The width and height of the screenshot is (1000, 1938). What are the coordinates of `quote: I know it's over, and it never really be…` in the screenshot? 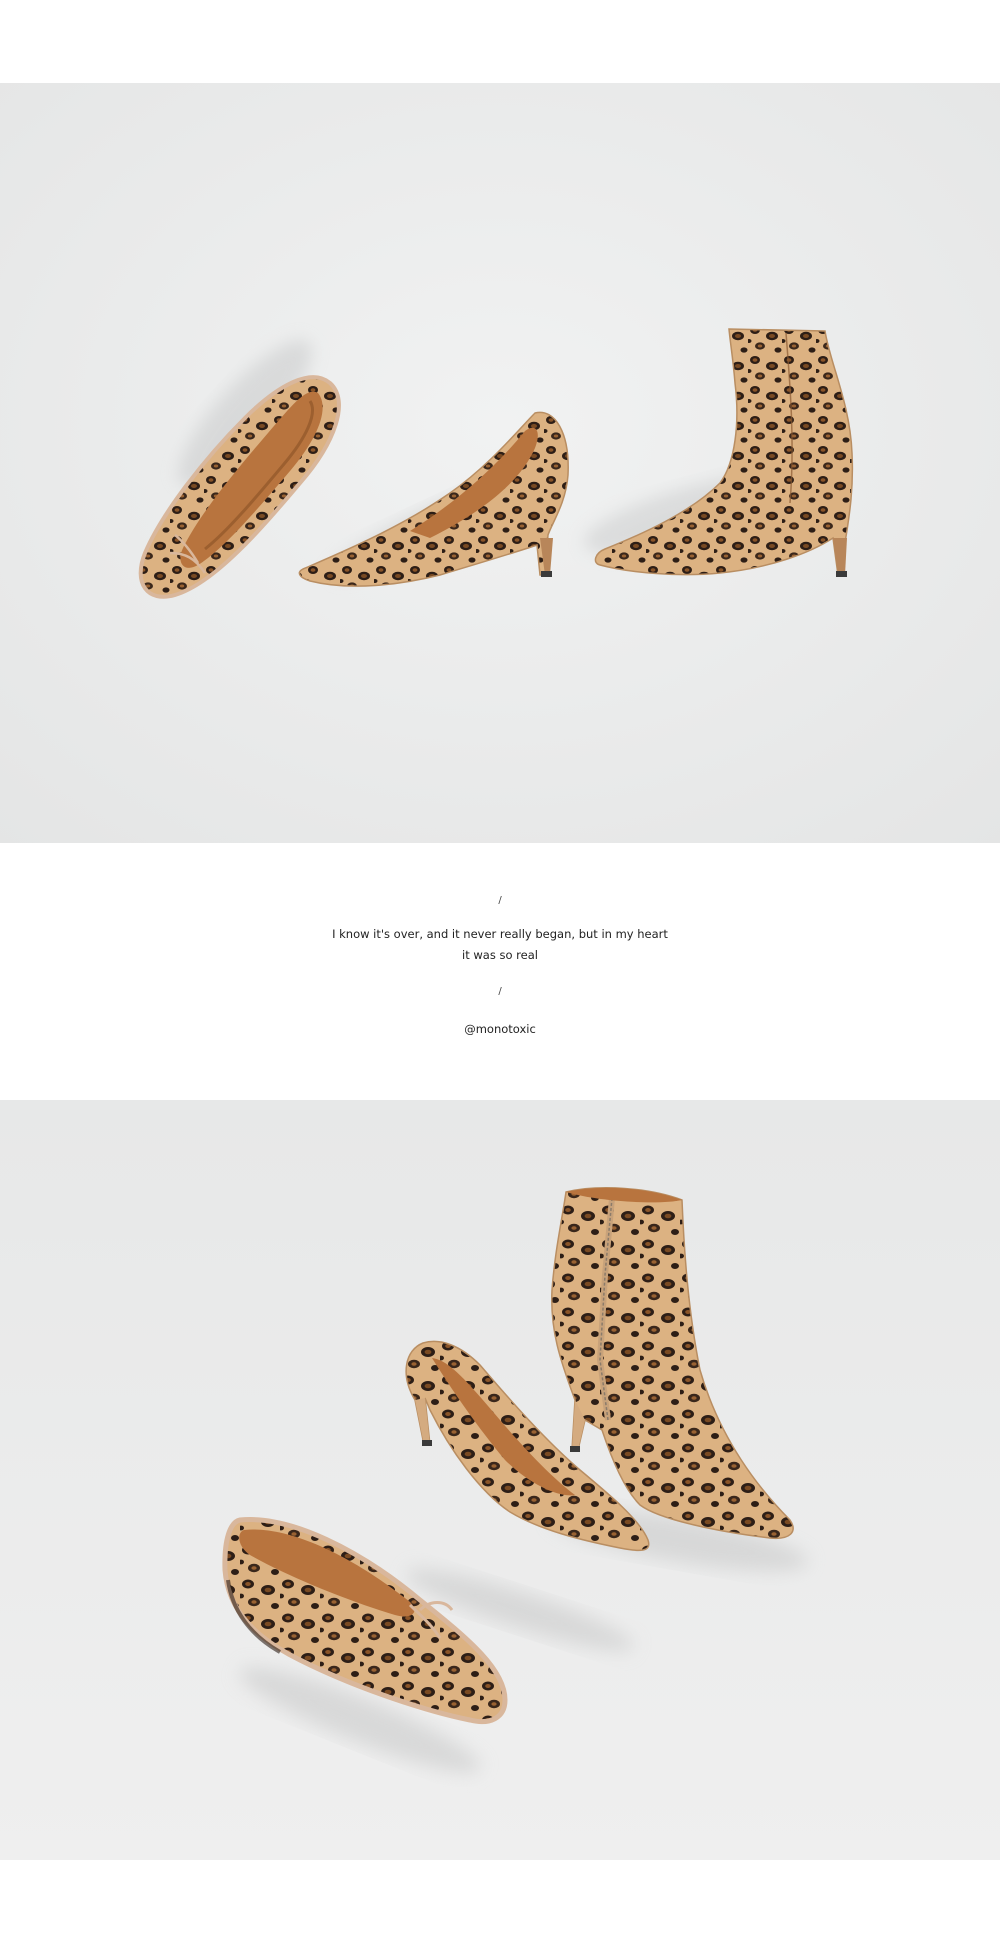 It's located at (500, 945).